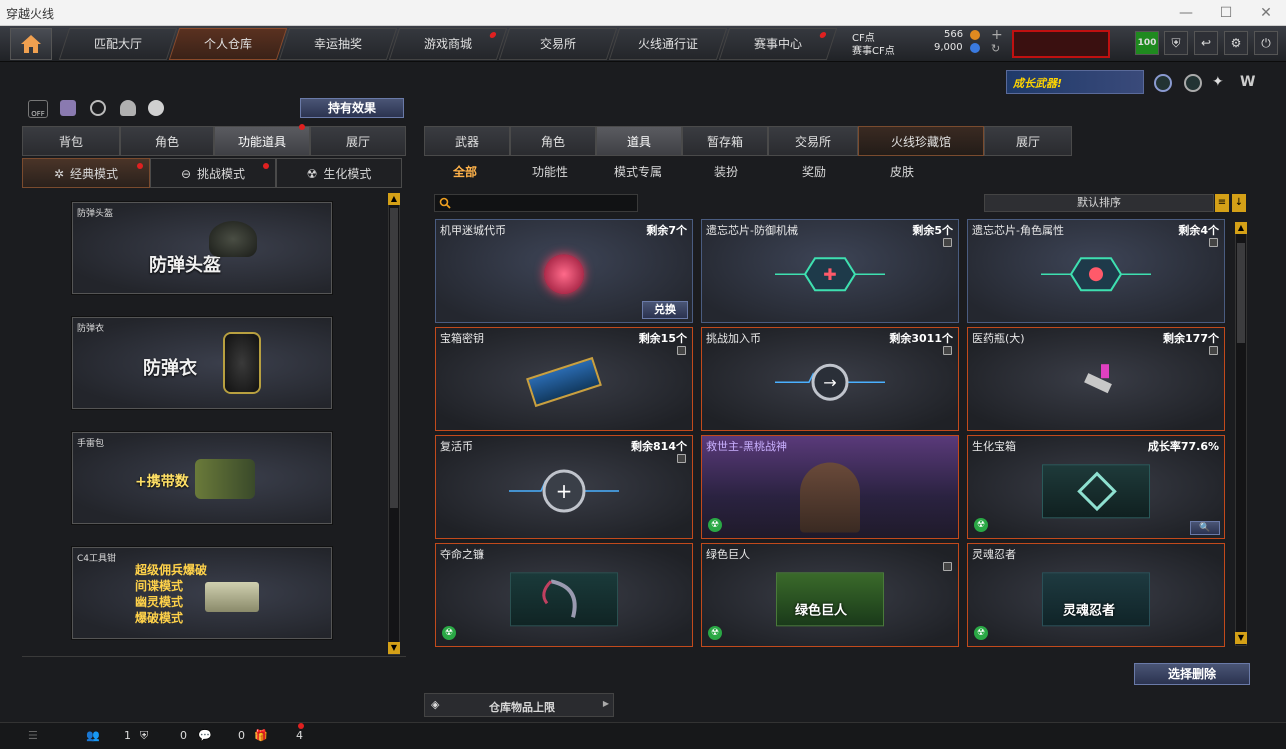 Image resolution: width=1286 pixels, height=749 pixels. Describe the element at coordinates (202, 478) in the screenshot. I see `grenade-pack-card: 手雷包 +携带数` at that location.